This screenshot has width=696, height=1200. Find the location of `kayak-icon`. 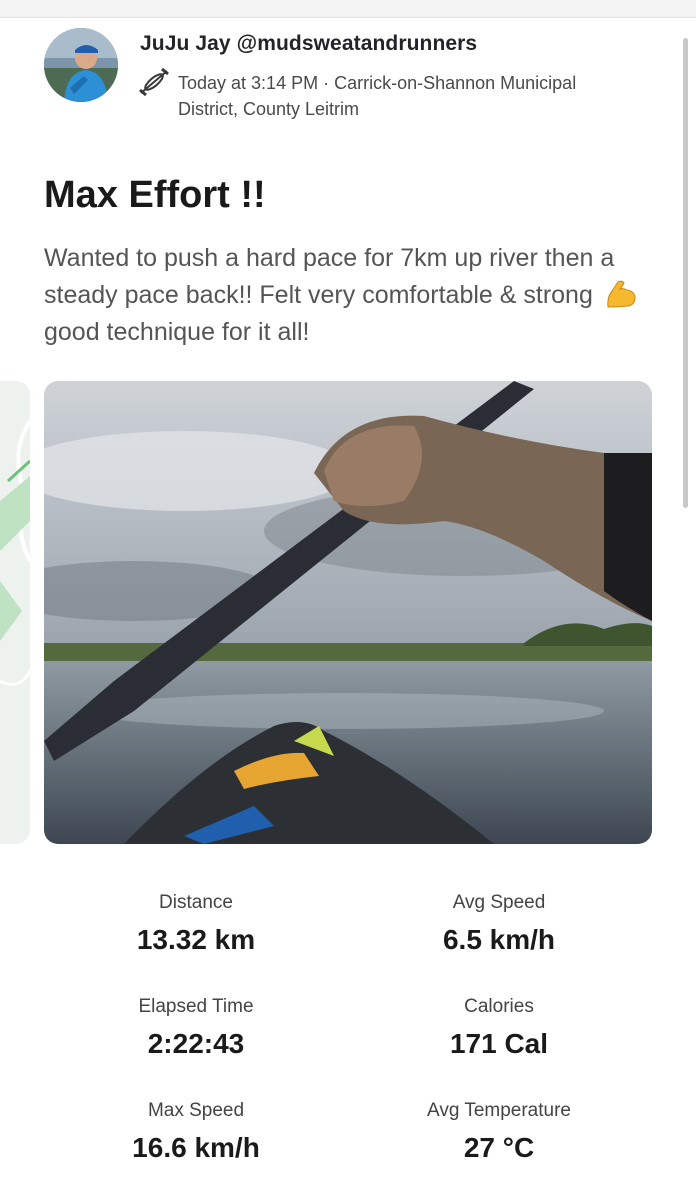

kayak-icon is located at coordinates (154, 82).